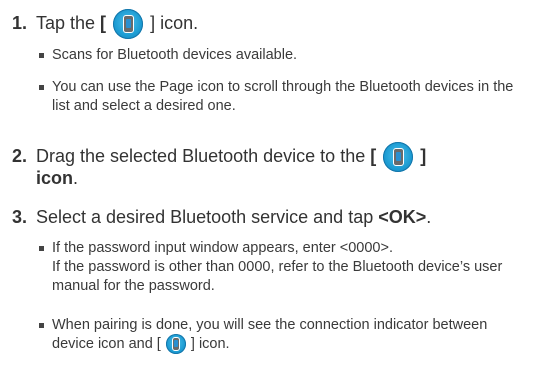 This screenshot has width=541, height=365. I want to click on step-1: 1. Tap the [ ] icon., so click(105, 24).